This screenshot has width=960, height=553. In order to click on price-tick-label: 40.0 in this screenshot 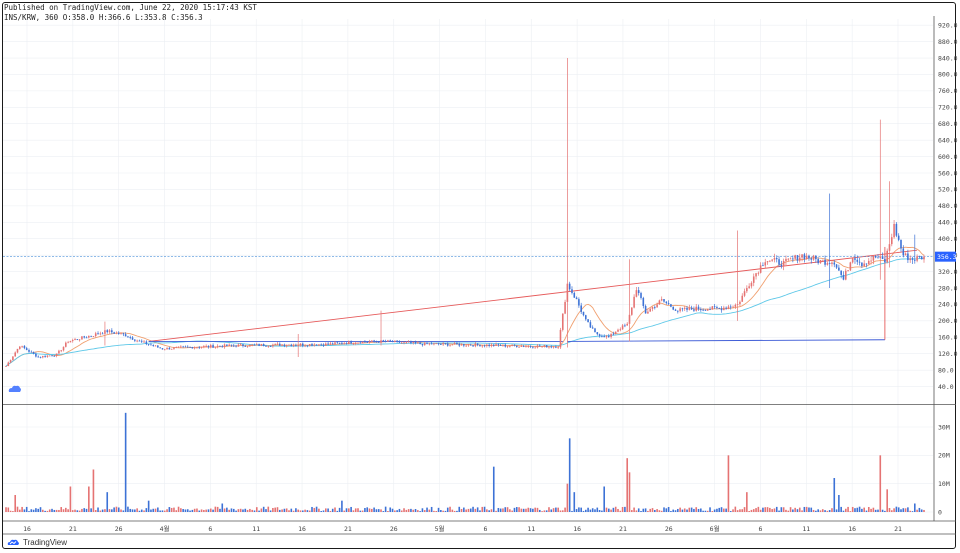, I will do `click(946, 387)`.